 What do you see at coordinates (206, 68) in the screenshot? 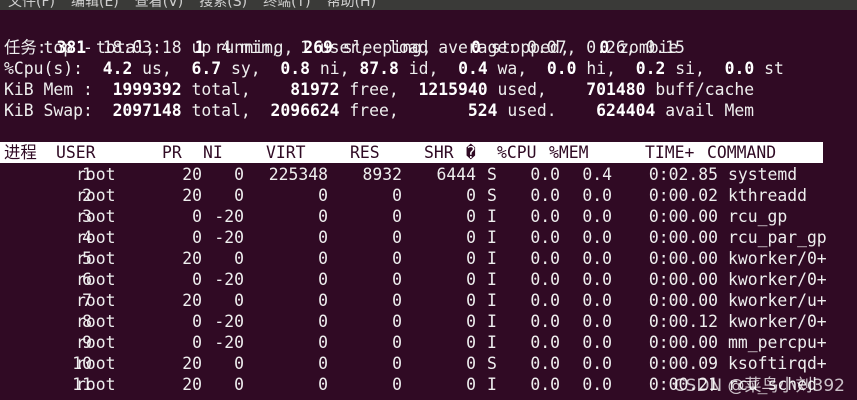
I see `cpu-sy: 6.7` at bounding box center [206, 68].